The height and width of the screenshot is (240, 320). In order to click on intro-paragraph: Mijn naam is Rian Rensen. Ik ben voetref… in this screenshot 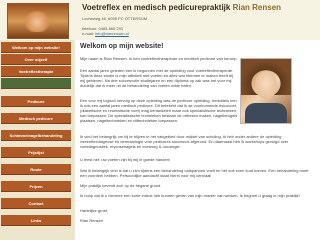, I will do `click(159, 58)`.